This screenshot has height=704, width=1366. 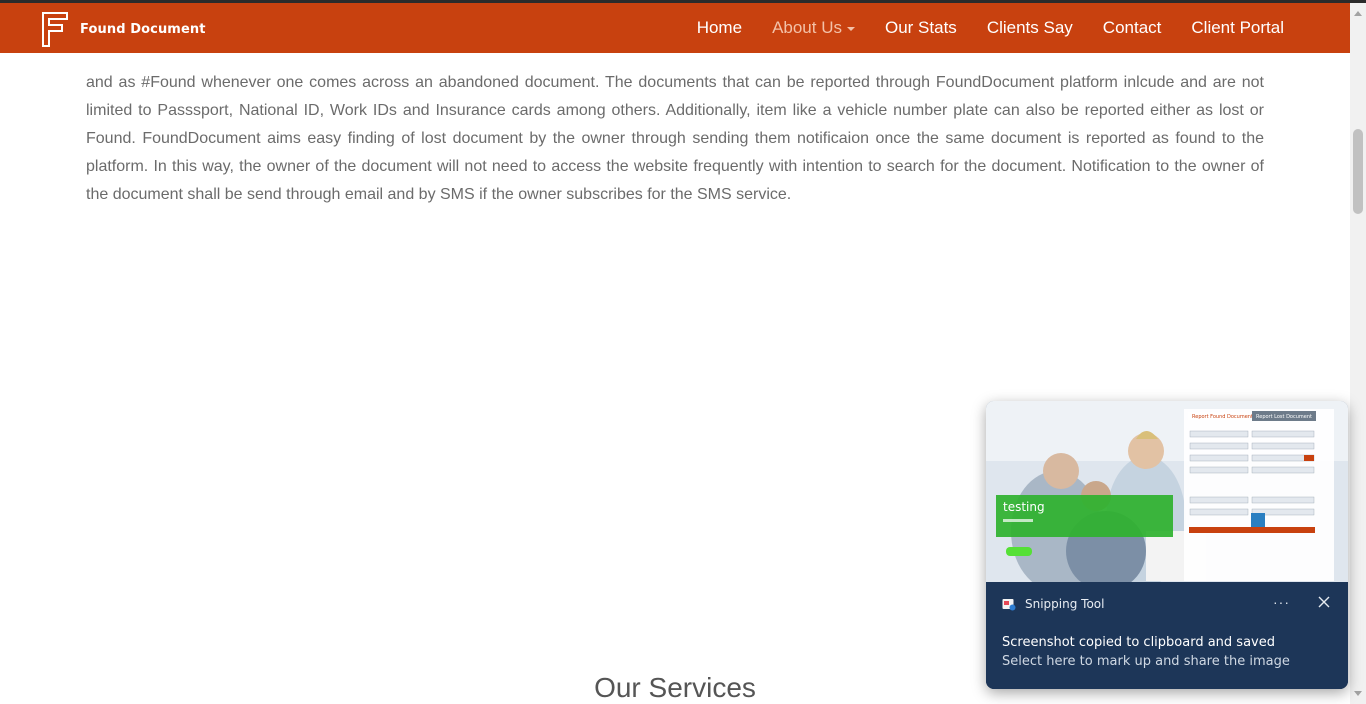 What do you see at coordinates (1138, 642) in the screenshot?
I see `notification-title: Screenshot copied to clipboard and saved` at bounding box center [1138, 642].